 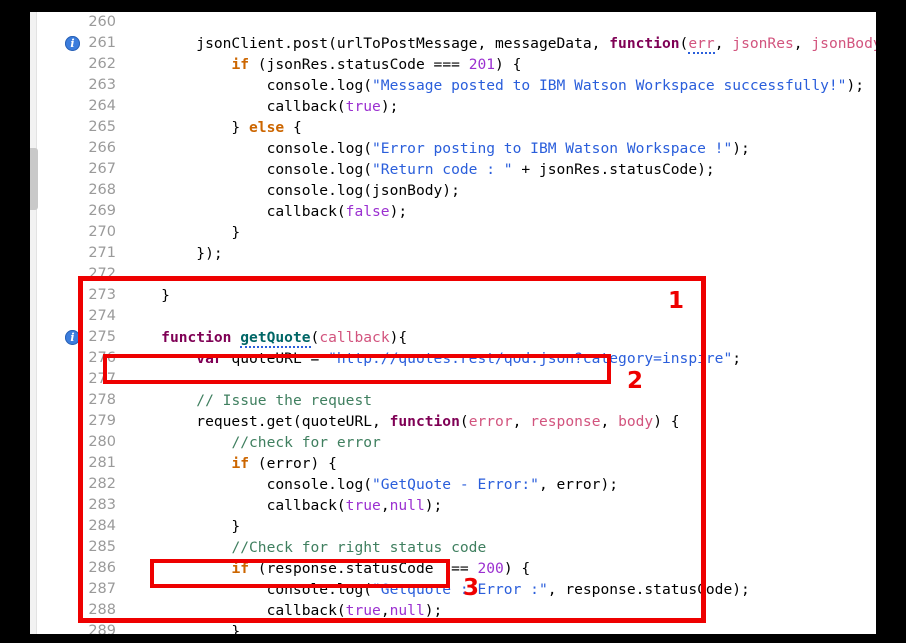 What do you see at coordinates (102, 127) in the screenshot?
I see `line-number: 265` at bounding box center [102, 127].